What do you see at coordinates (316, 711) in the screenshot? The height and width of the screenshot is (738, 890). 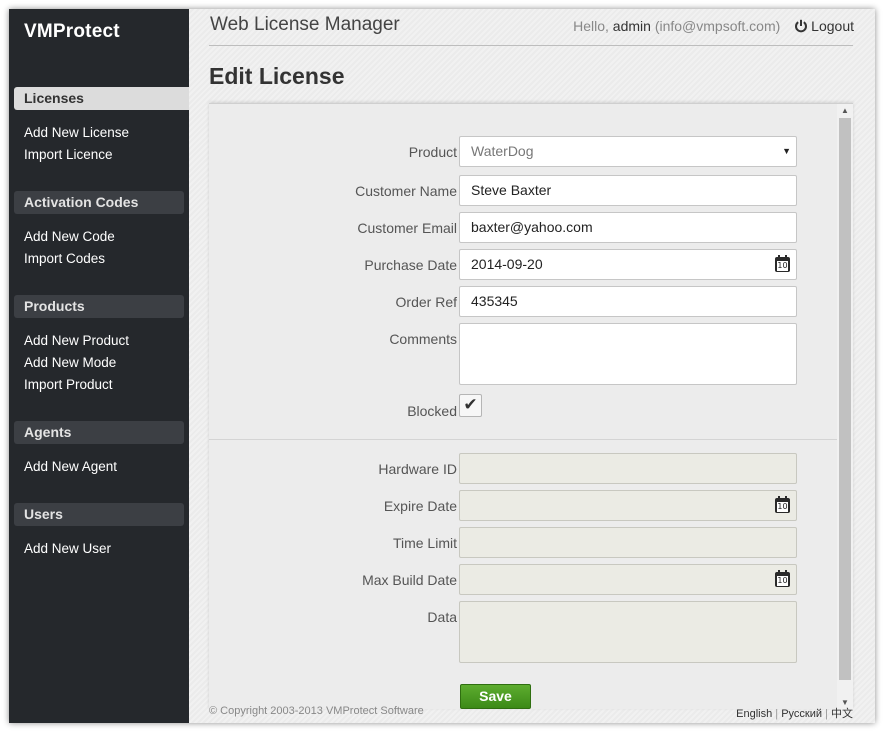 I see `copyright-text: © Copyright 2003-2013 VMProtect Software` at bounding box center [316, 711].